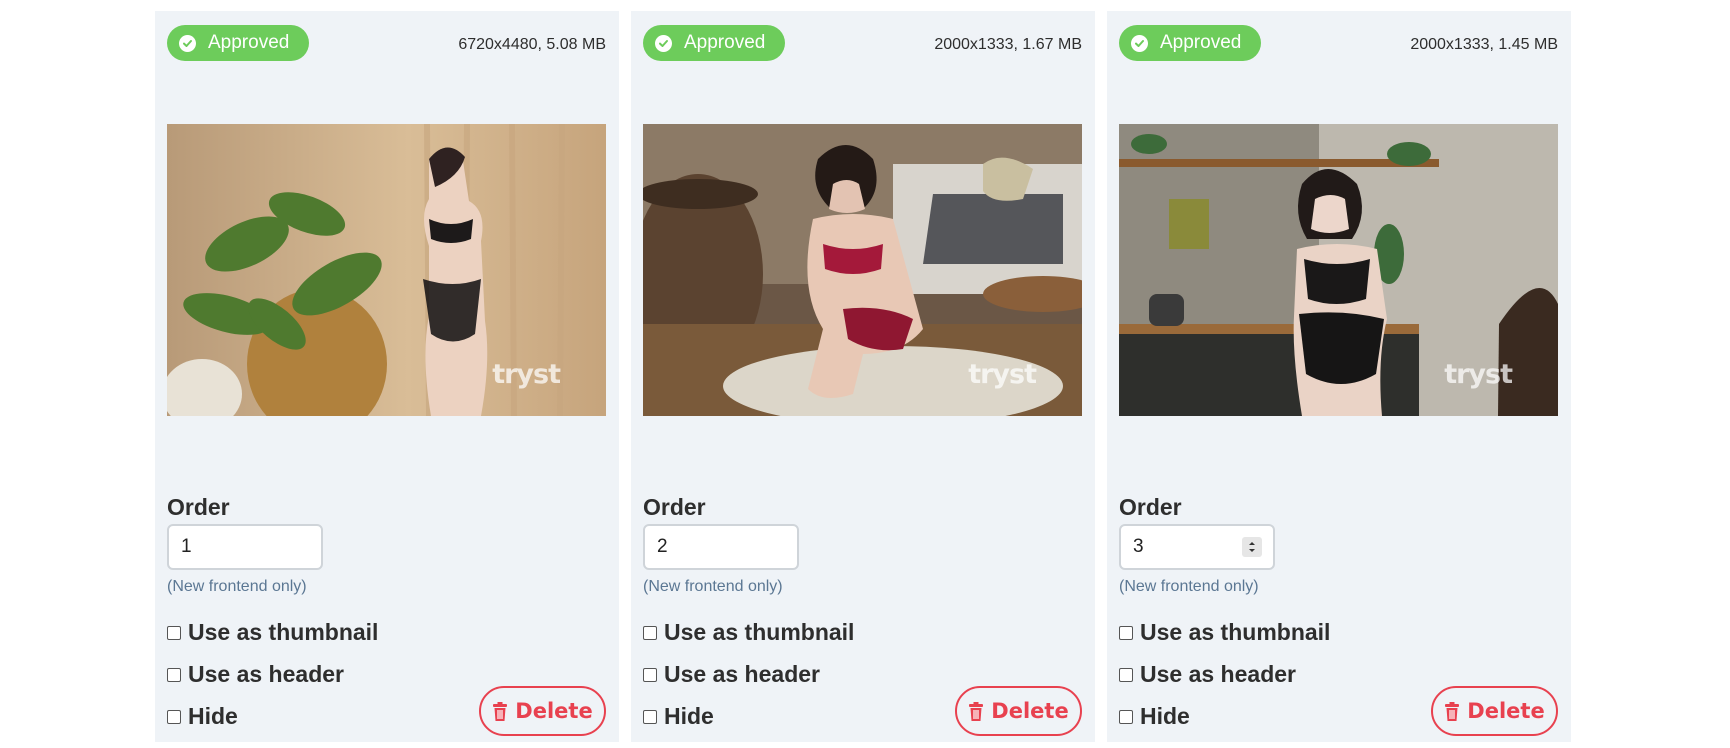 This screenshot has height=748, width=1730. What do you see at coordinates (1008, 44) in the screenshot?
I see `image-dimensions: 2000x1333, 1.67 MB` at bounding box center [1008, 44].